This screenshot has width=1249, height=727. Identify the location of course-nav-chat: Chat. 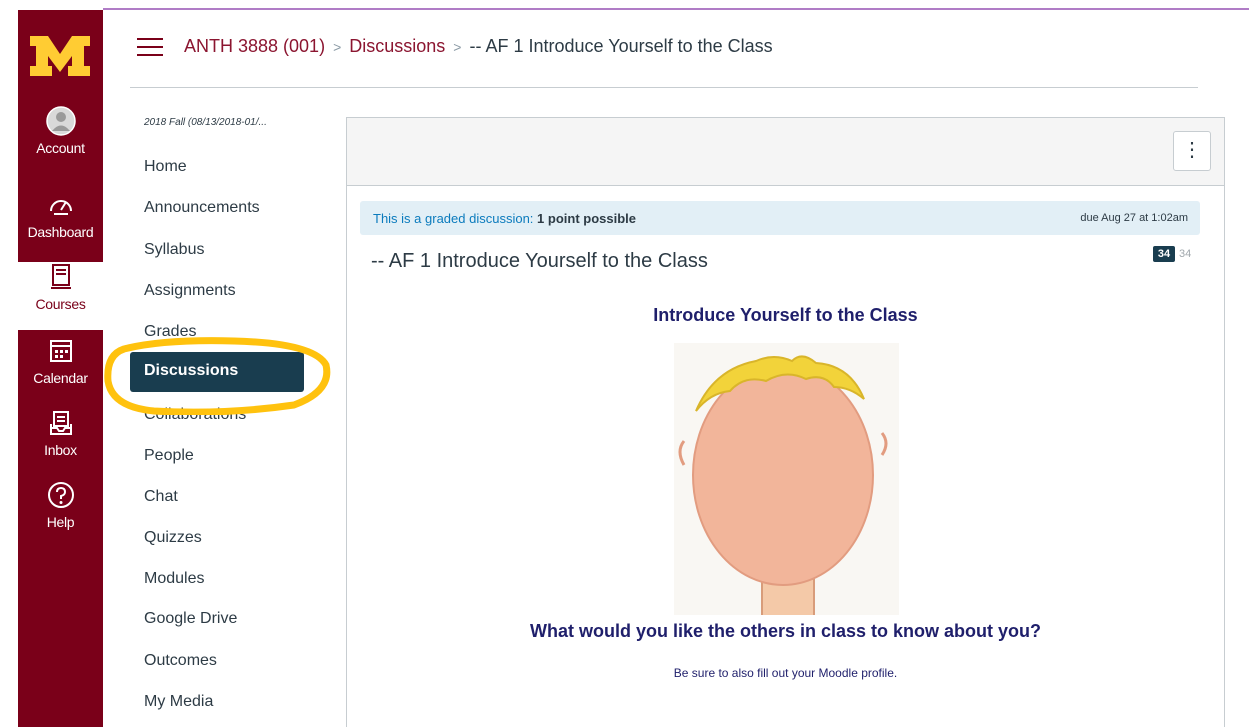
(161, 497).